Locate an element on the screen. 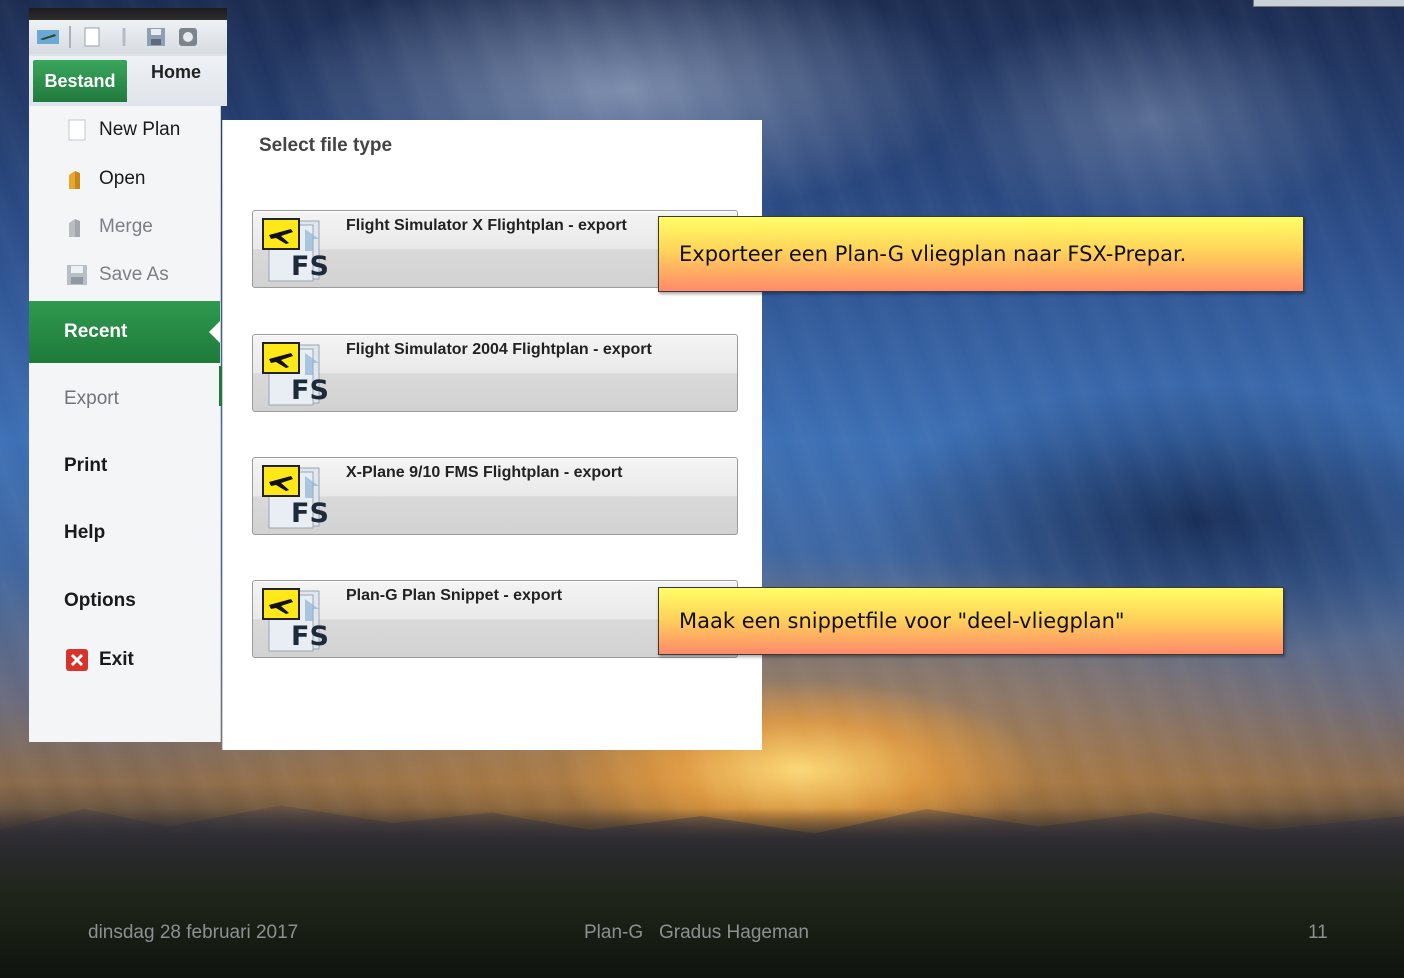 The image size is (1404, 978). nav-export: Export is located at coordinates (91, 399).